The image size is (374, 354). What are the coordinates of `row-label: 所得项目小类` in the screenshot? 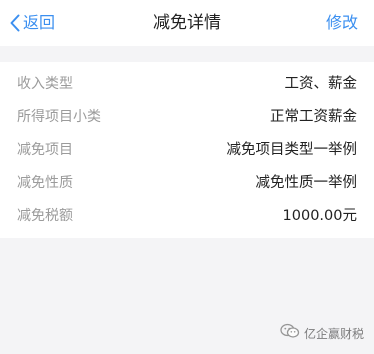 It's located at (59, 116).